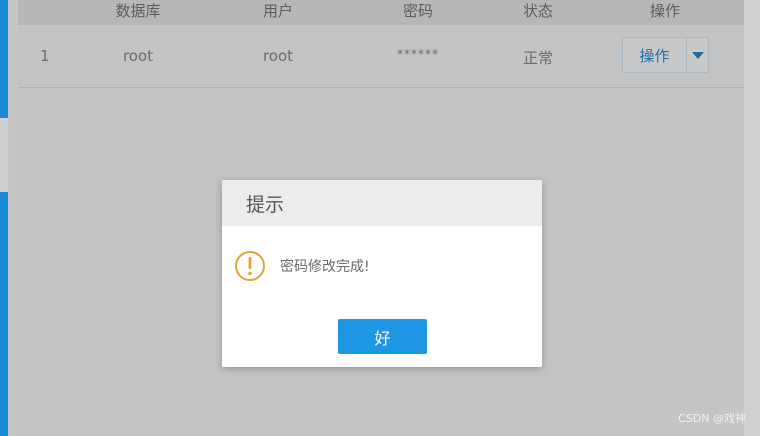  Describe the element at coordinates (665, 11) in the screenshot. I see `header-action: 操作` at that location.